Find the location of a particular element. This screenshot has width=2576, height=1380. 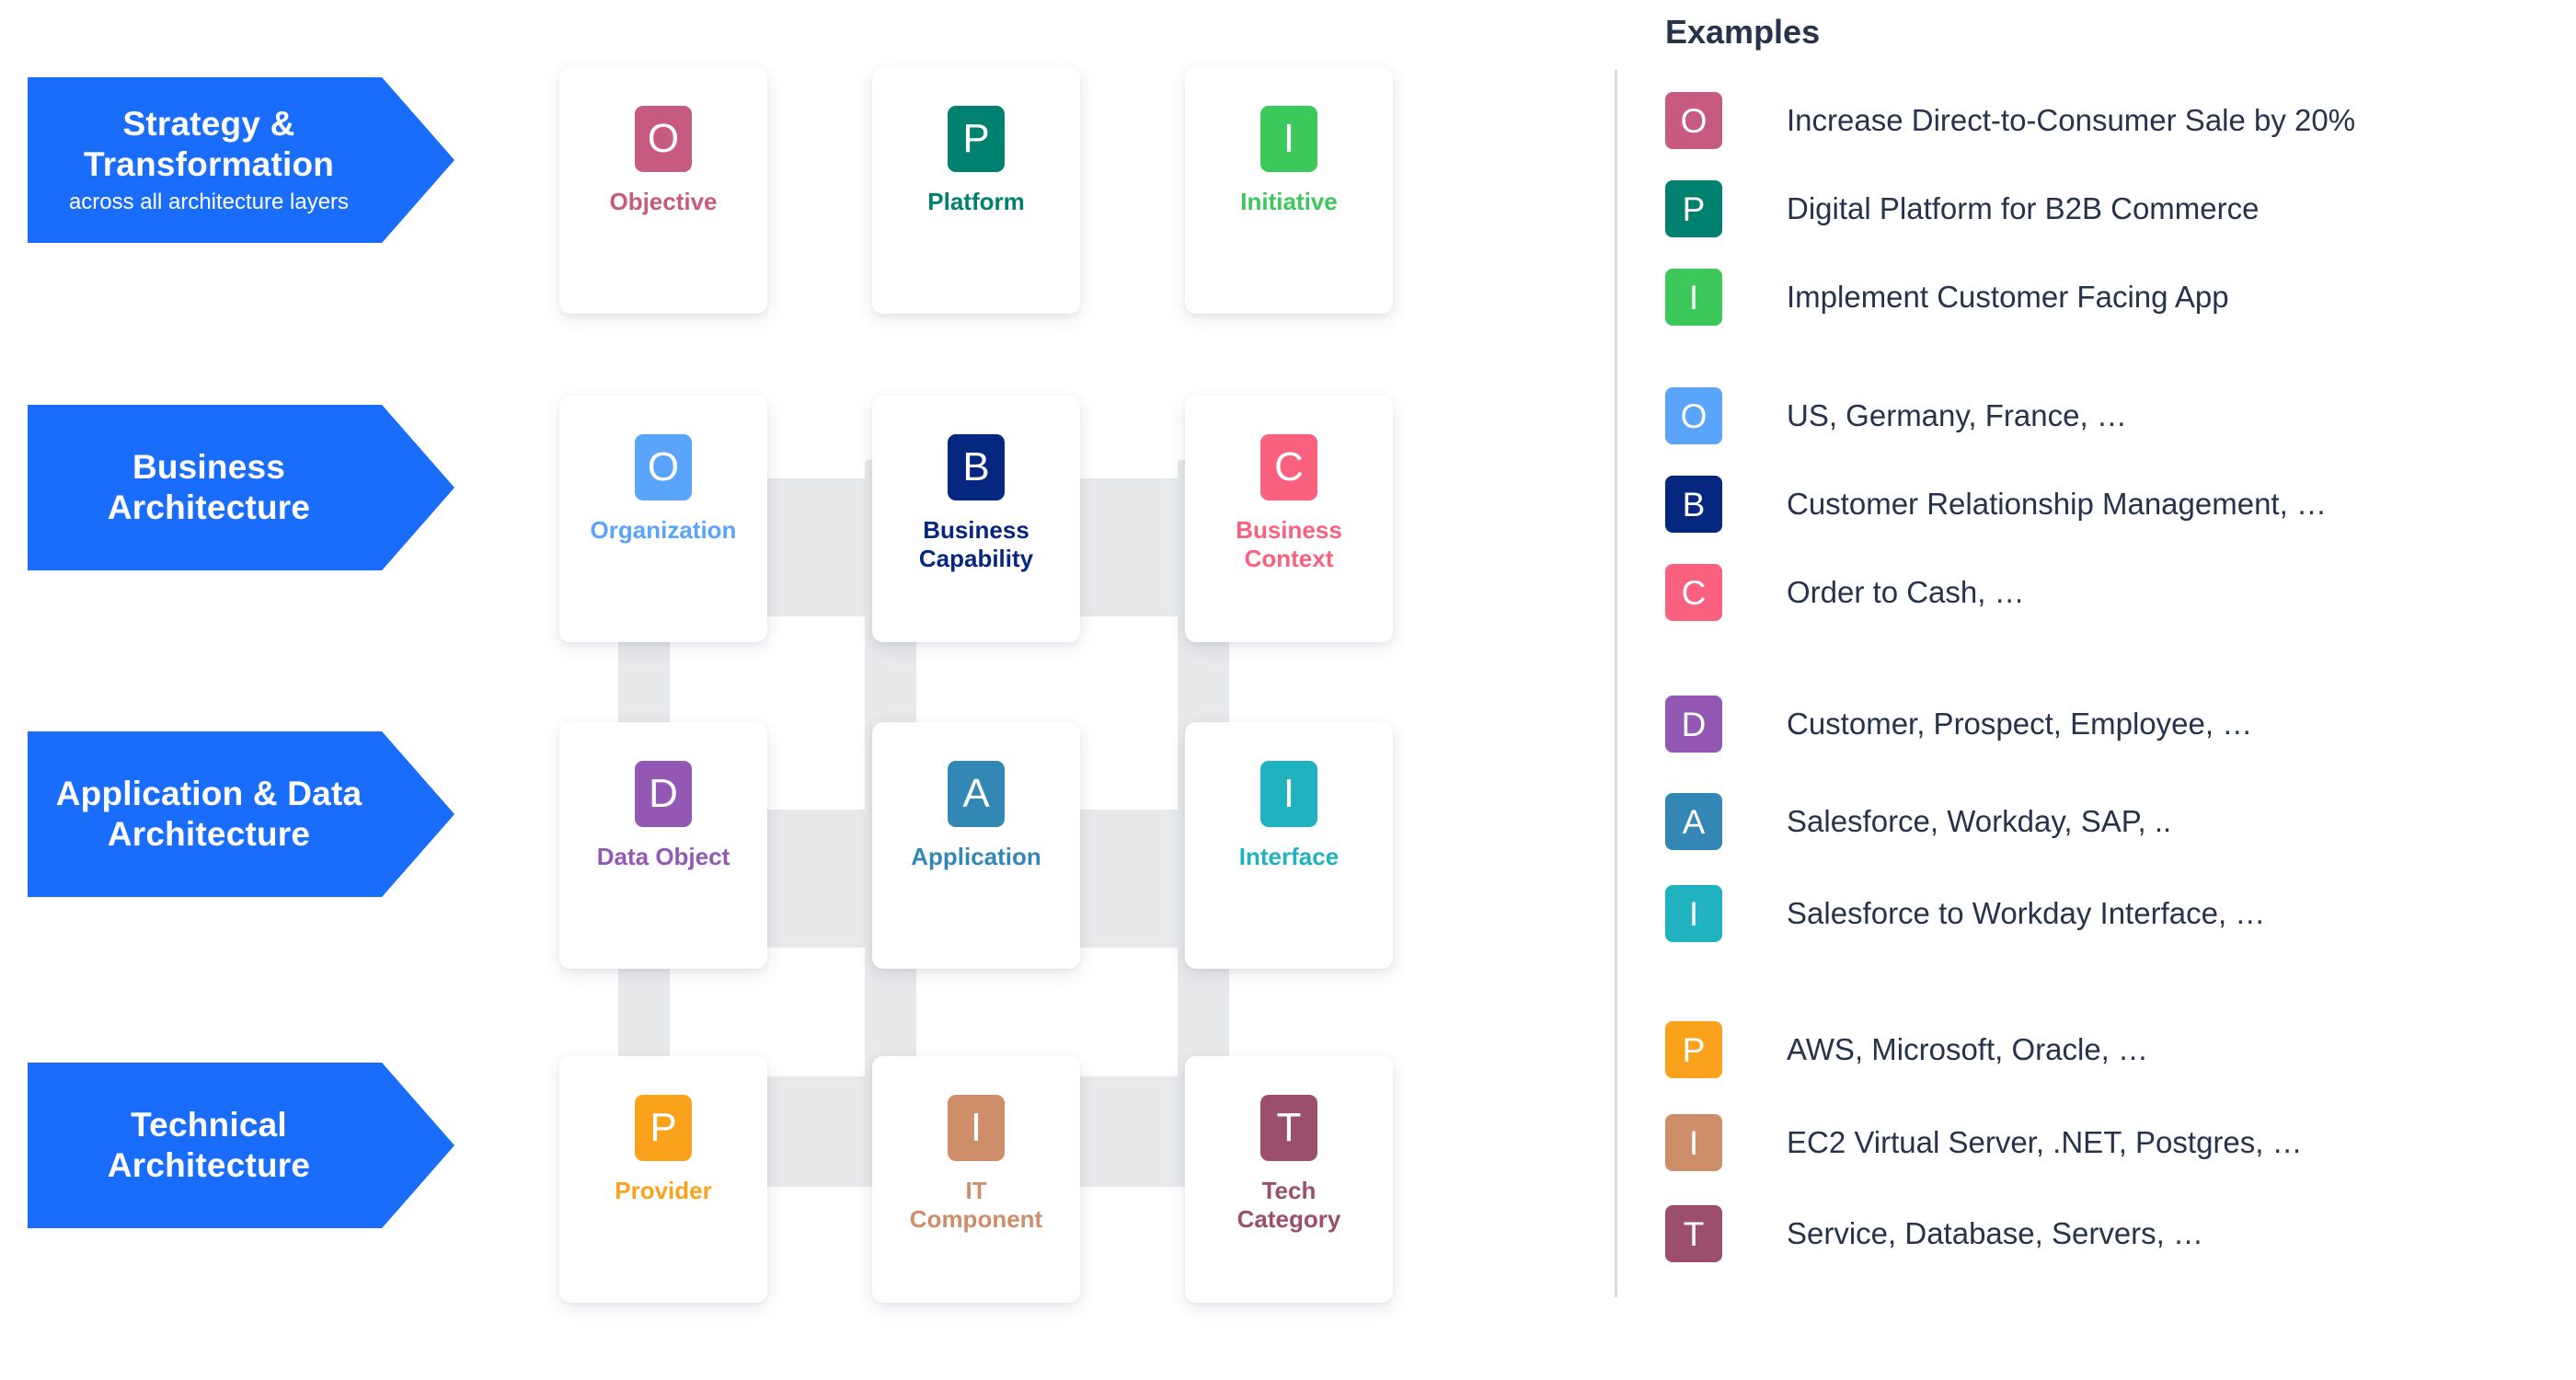

layer-banner-title: Technical Architecture is located at coordinates (209, 1145).